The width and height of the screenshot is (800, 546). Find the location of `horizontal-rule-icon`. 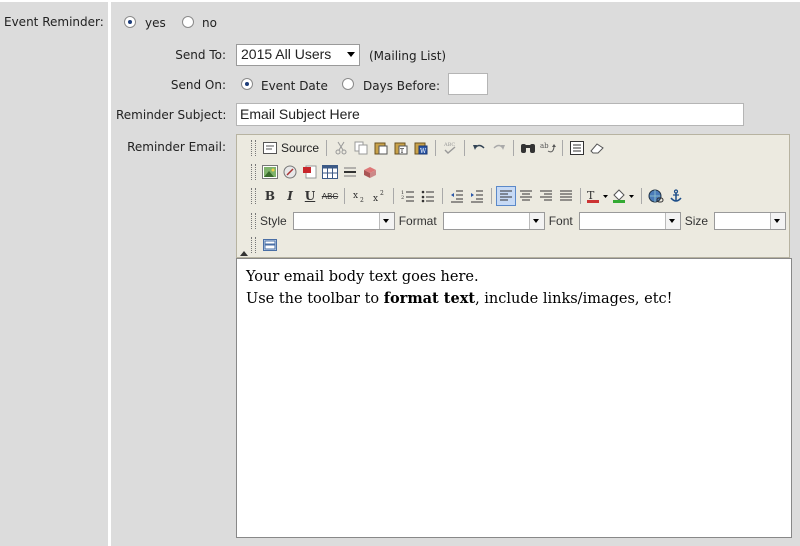

horizontal-rule-icon is located at coordinates (350, 172).